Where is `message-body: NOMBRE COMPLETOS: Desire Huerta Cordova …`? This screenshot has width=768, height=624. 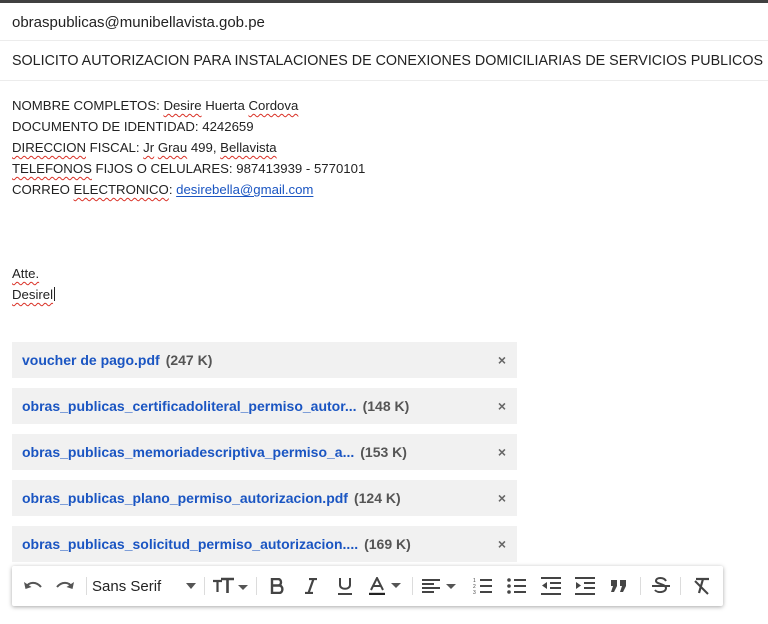 message-body: NOMBRE COMPLETOS: Desire Huerta Cordova … is located at coordinates (188, 147).